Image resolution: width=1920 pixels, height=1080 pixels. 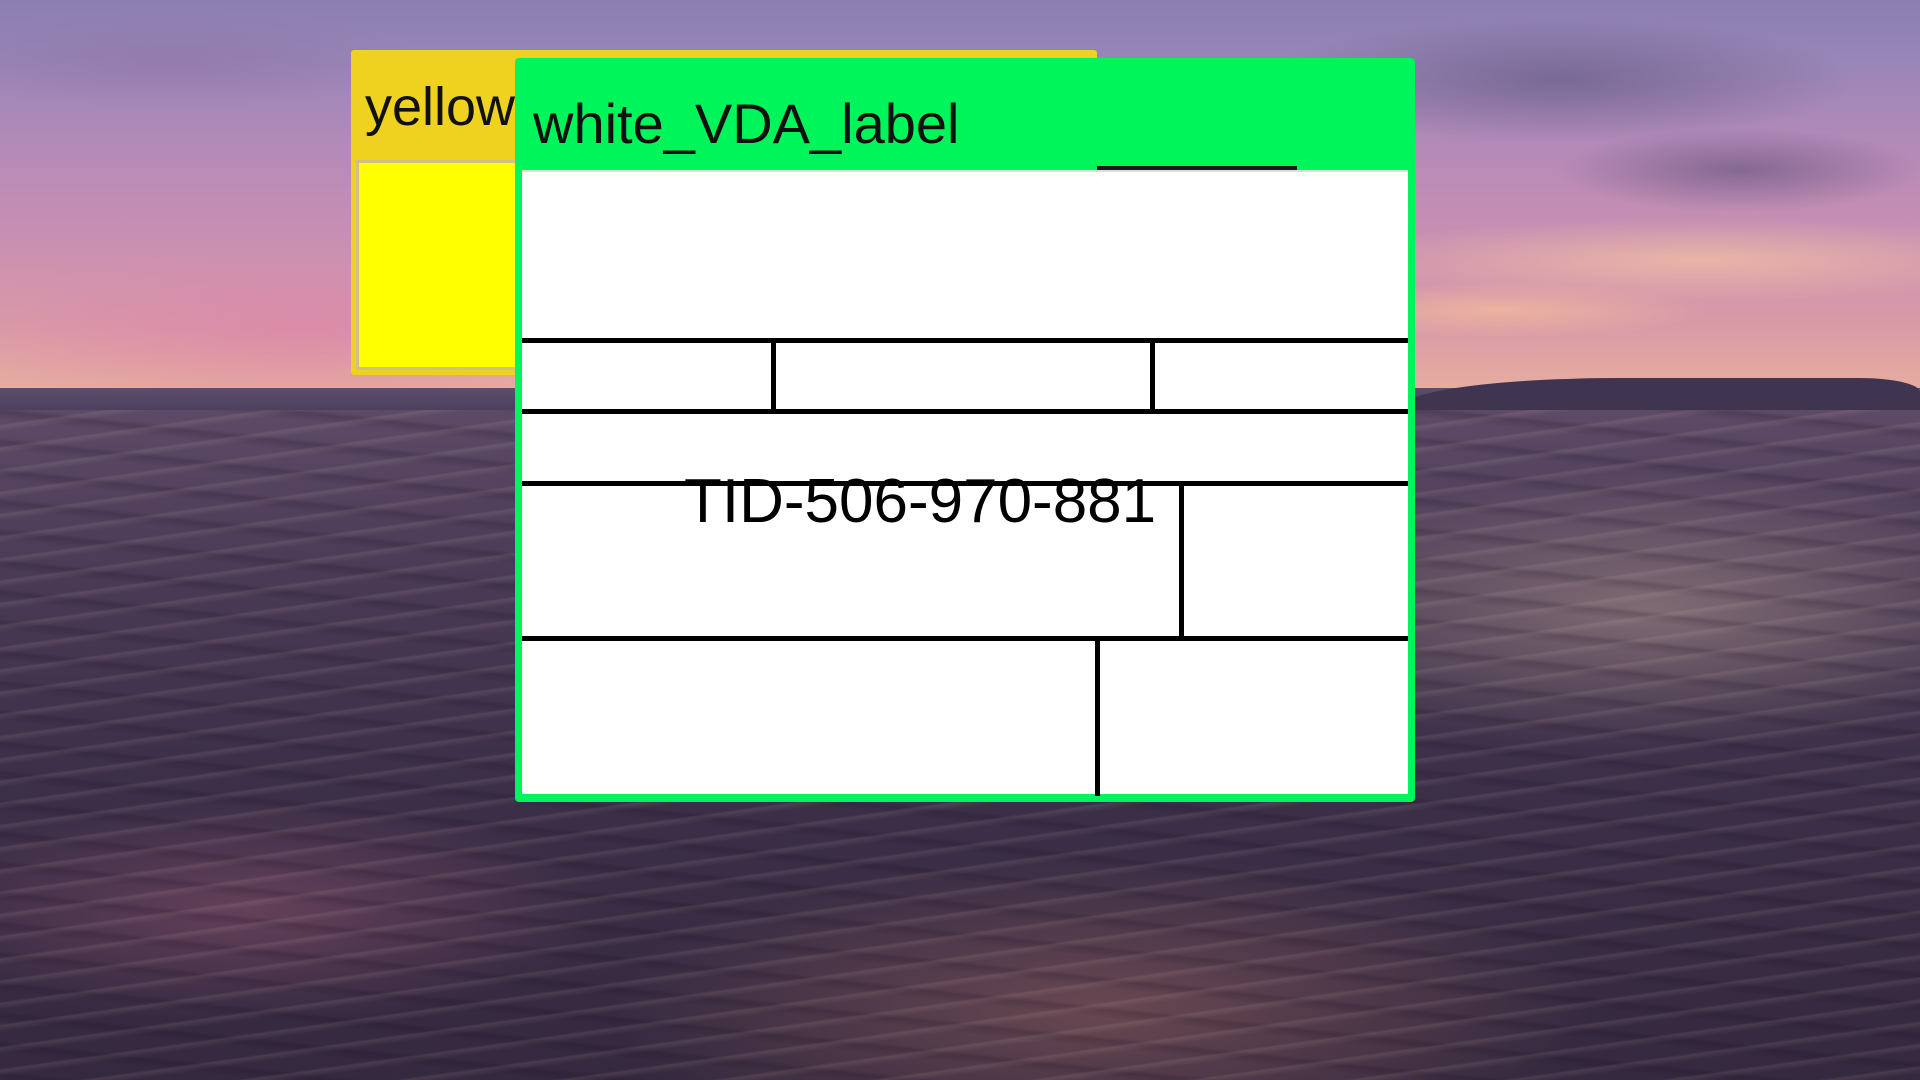 I want to click on tid-field: TID-506-970-881, so click(x=965, y=501).